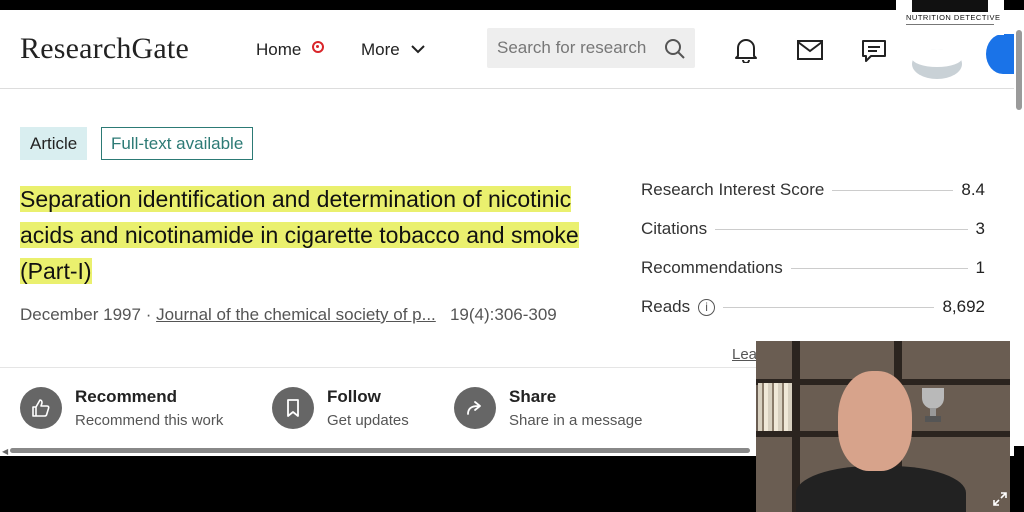  Describe the element at coordinates (512, 5) in the screenshot. I see `top-black-bar` at that location.